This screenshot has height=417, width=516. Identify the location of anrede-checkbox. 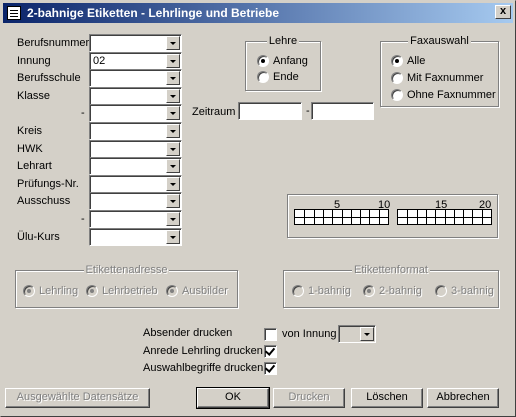
(270, 351).